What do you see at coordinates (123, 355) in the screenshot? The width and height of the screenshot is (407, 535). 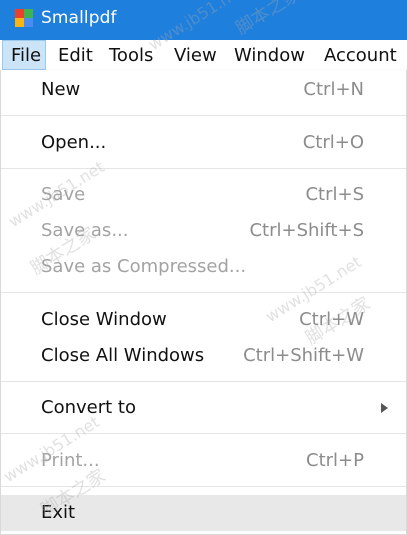 I see `menu-item-label: Close All Windows` at bounding box center [123, 355].